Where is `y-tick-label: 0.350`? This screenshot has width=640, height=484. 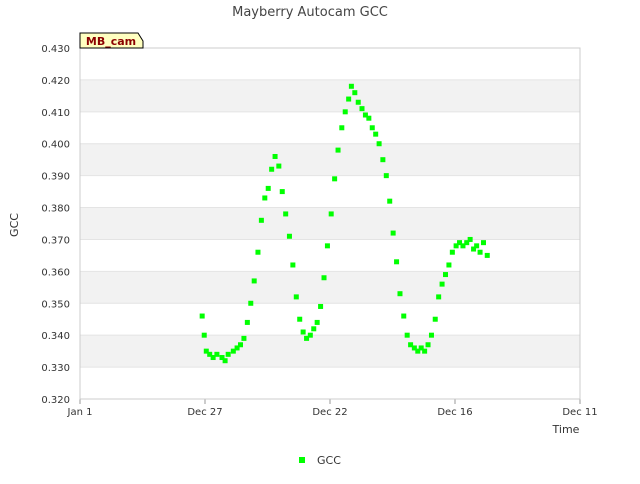 y-tick-label: 0.350 is located at coordinates (55, 304).